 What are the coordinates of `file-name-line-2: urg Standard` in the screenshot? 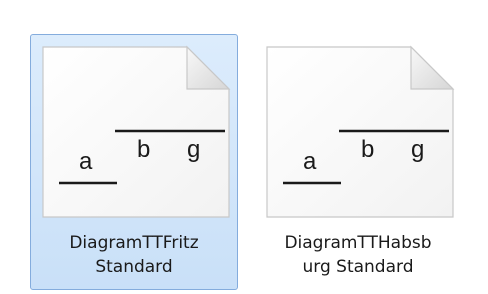 It's located at (358, 267).